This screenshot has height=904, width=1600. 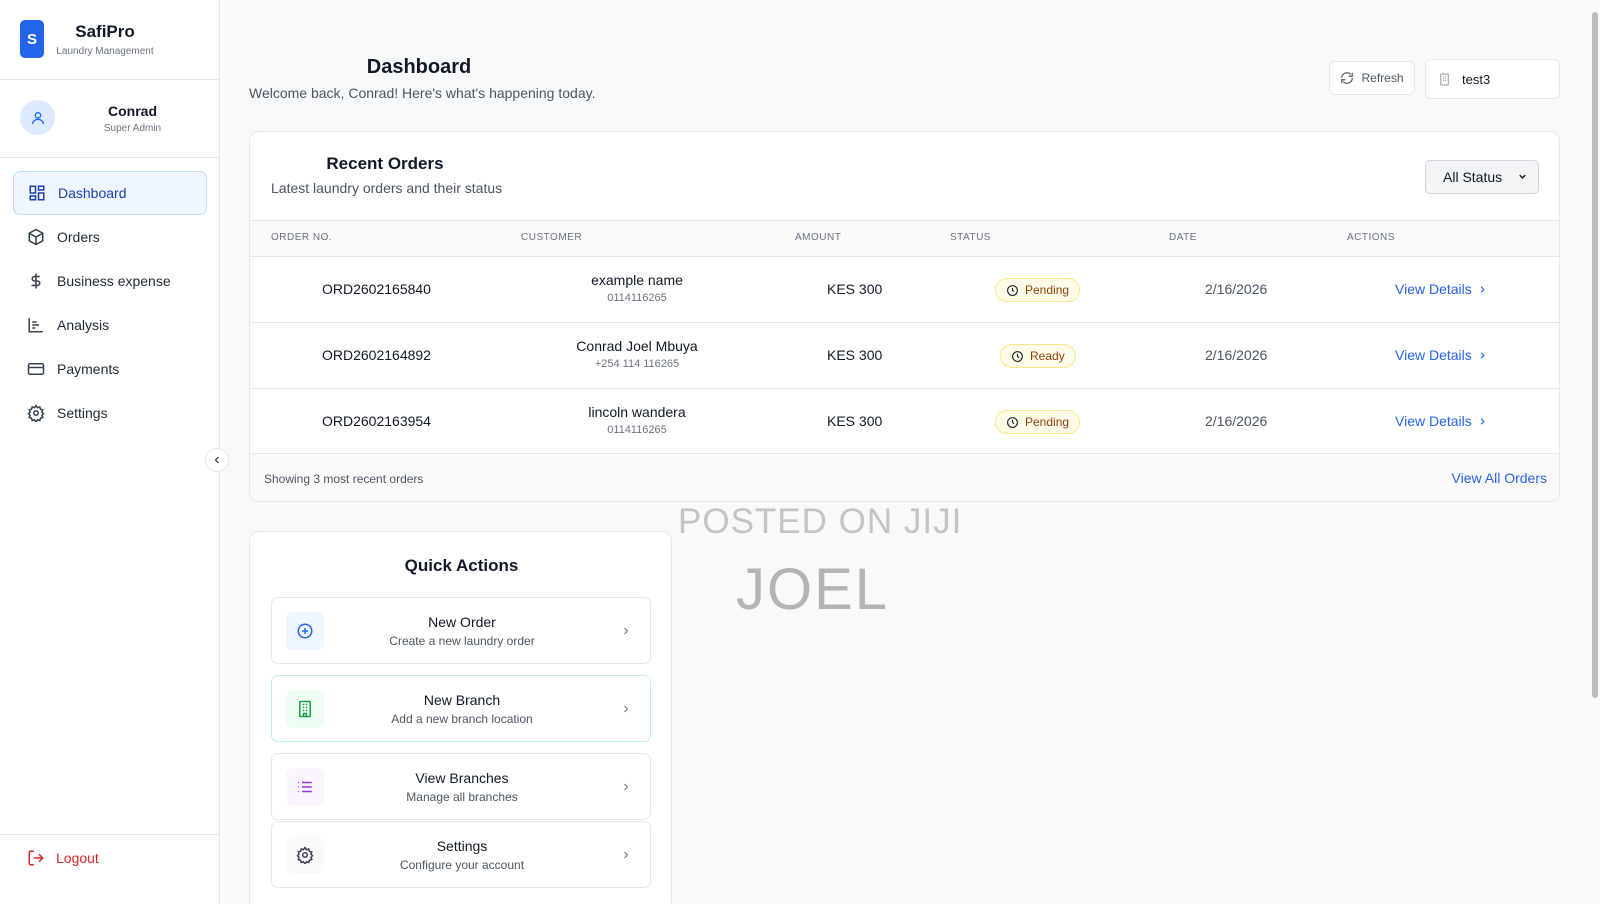 I want to click on brand-subtitle: Laundry Management, so click(x=105, y=51).